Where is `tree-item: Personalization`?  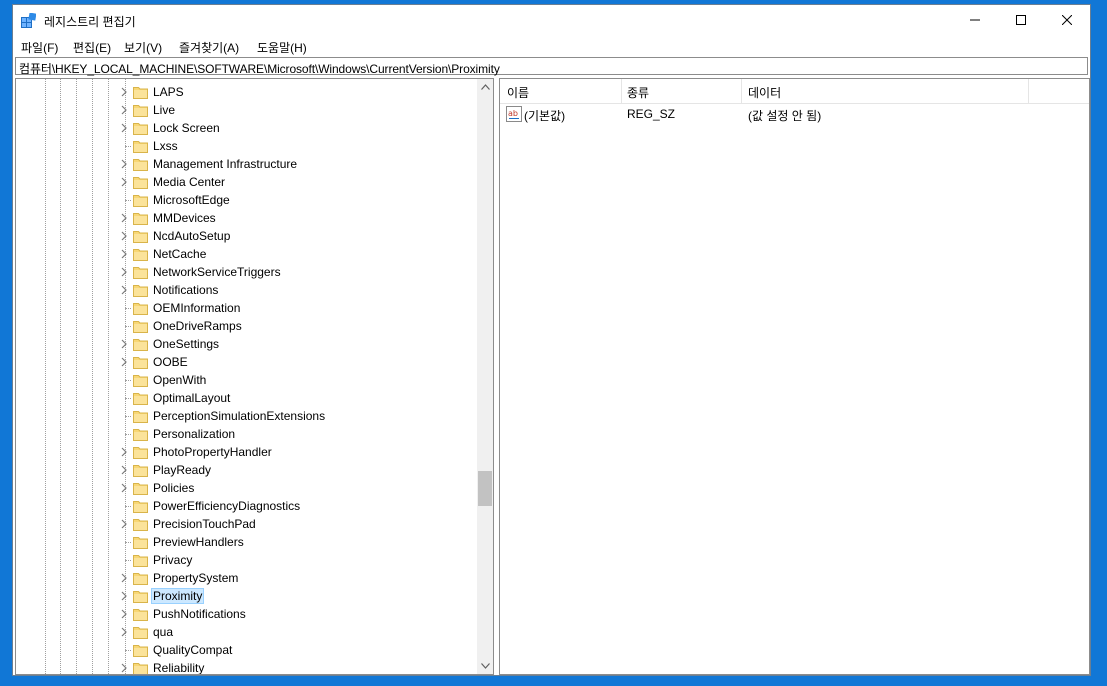
tree-item: Personalization is located at coordinates (247, 434).